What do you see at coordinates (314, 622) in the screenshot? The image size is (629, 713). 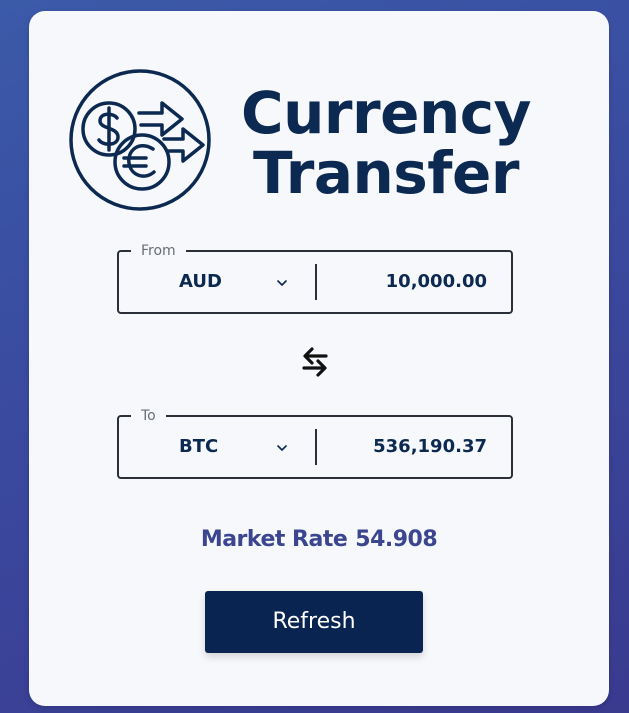 I see `refresh-button: Refresh` at bounding box center [314, 622].